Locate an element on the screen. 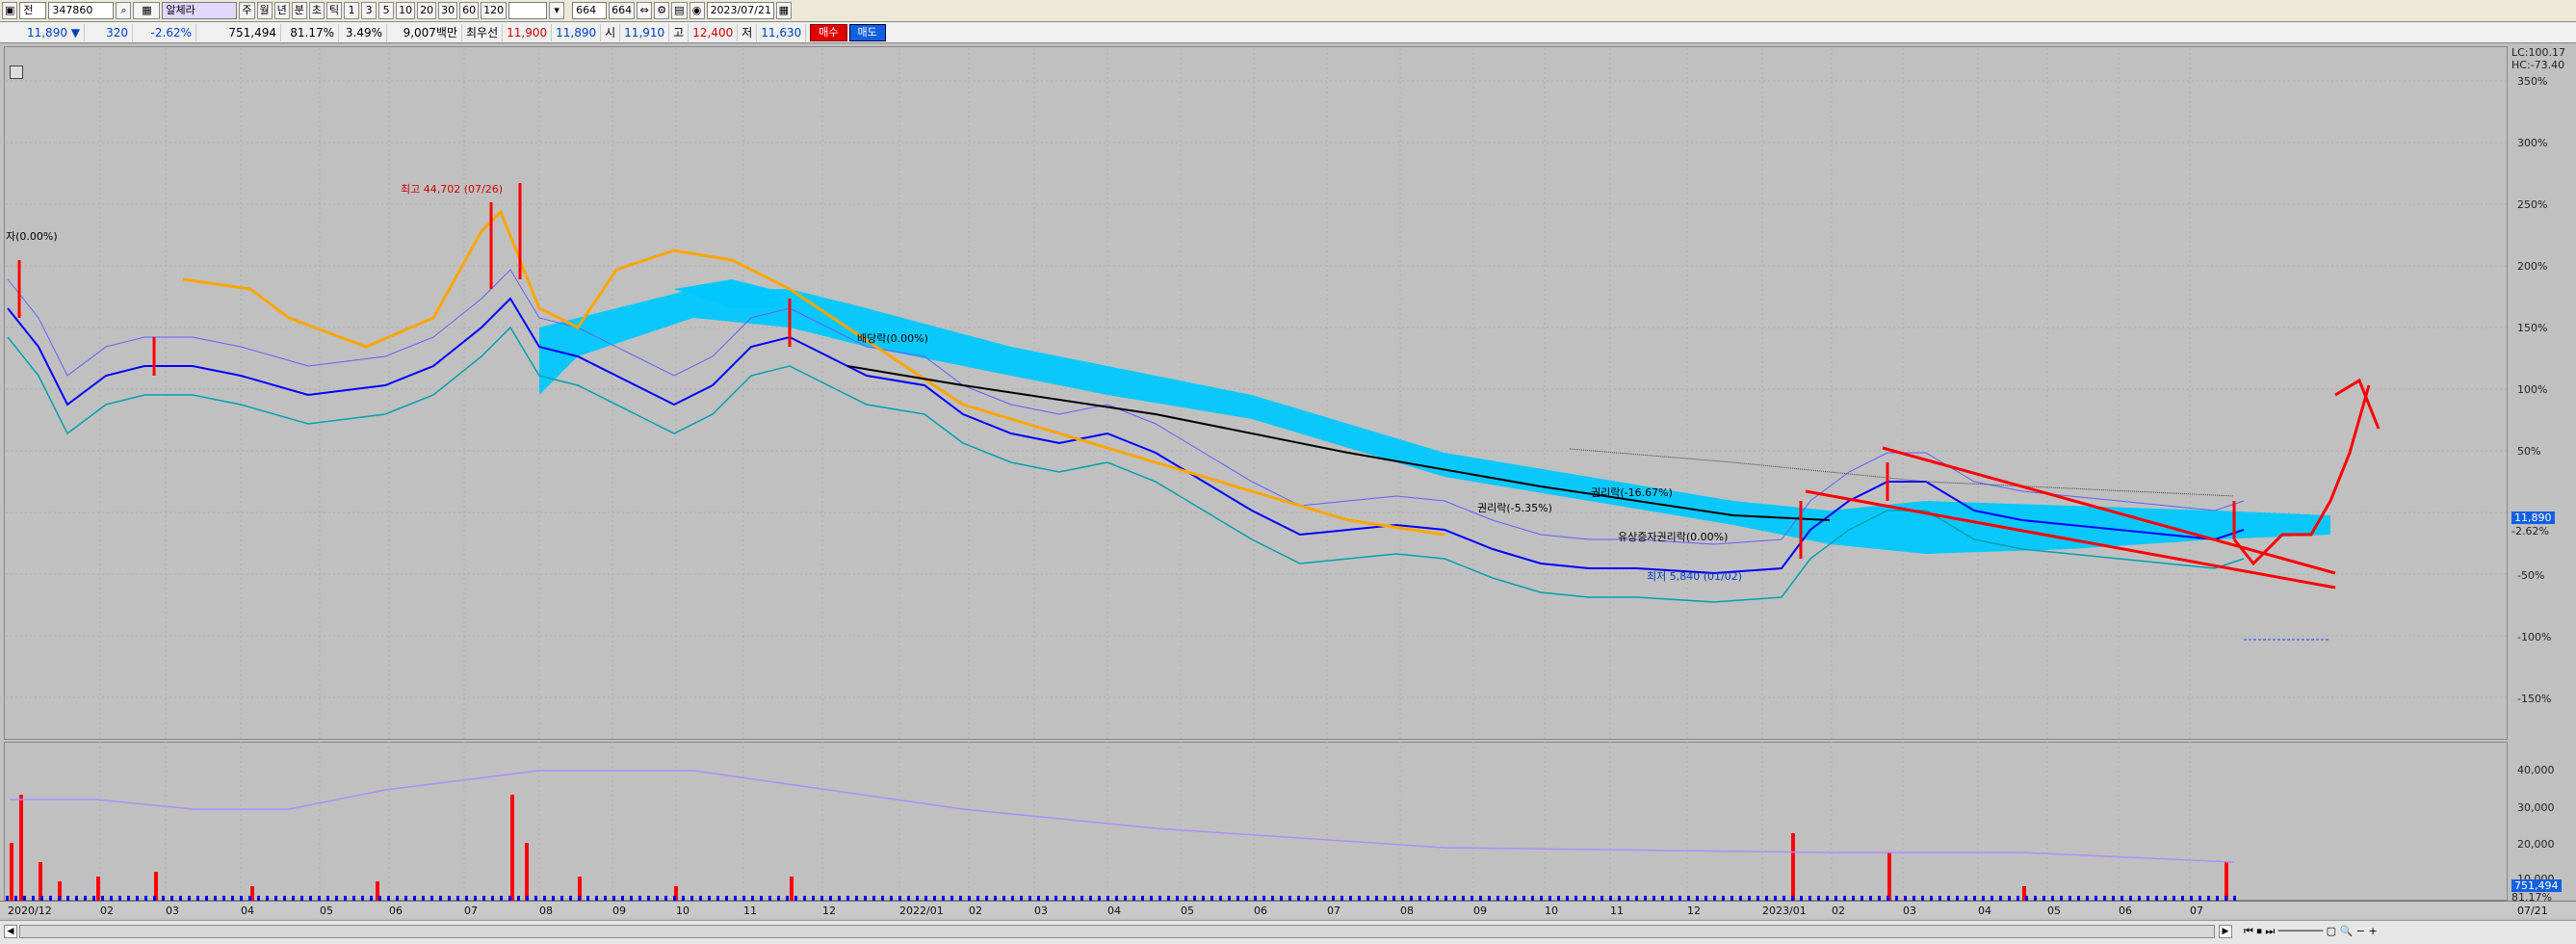 This screenshot has width=2576, height=944. turnover-pct: 3.49% is located at coordinates (363, 32).